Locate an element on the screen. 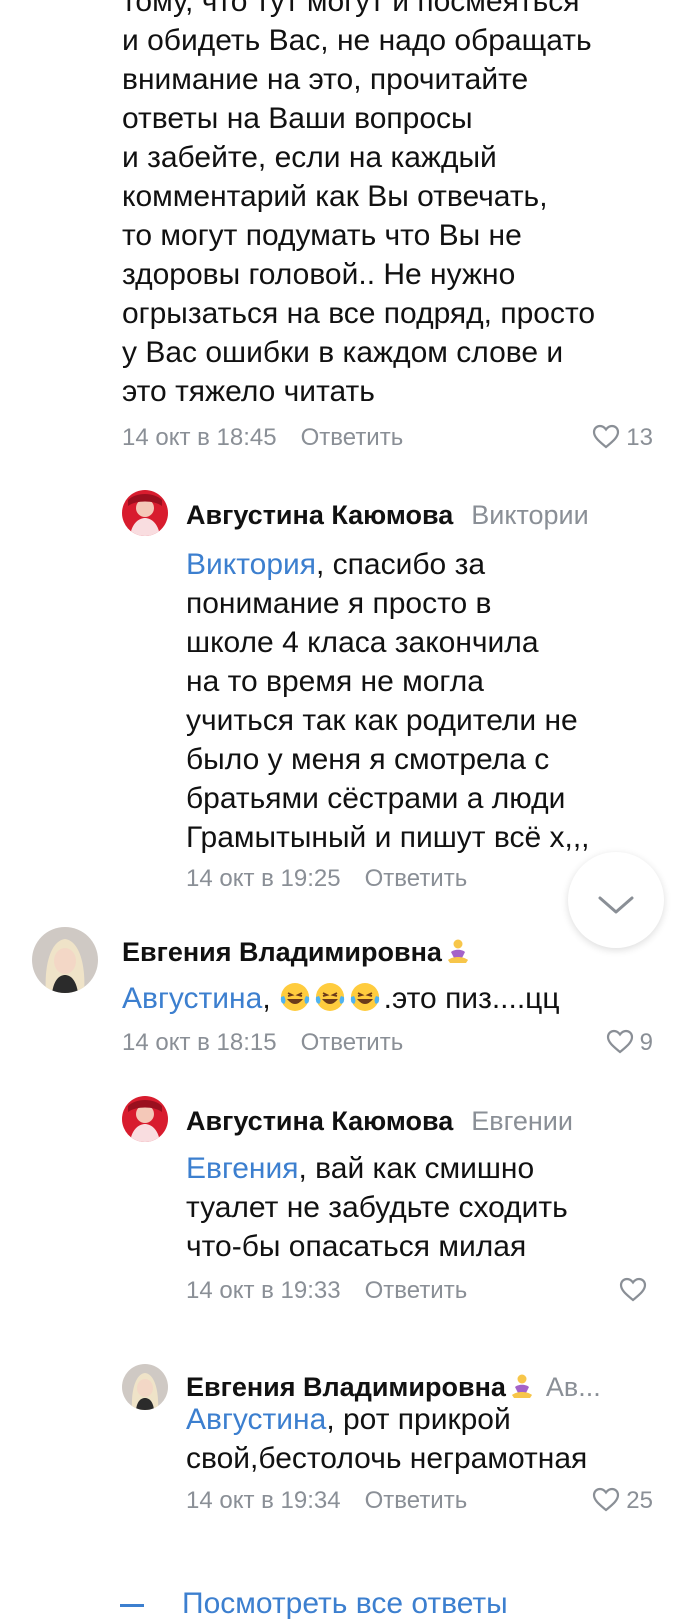  text-line: школе 4 класа закончила is located at coordinates (362, 642).